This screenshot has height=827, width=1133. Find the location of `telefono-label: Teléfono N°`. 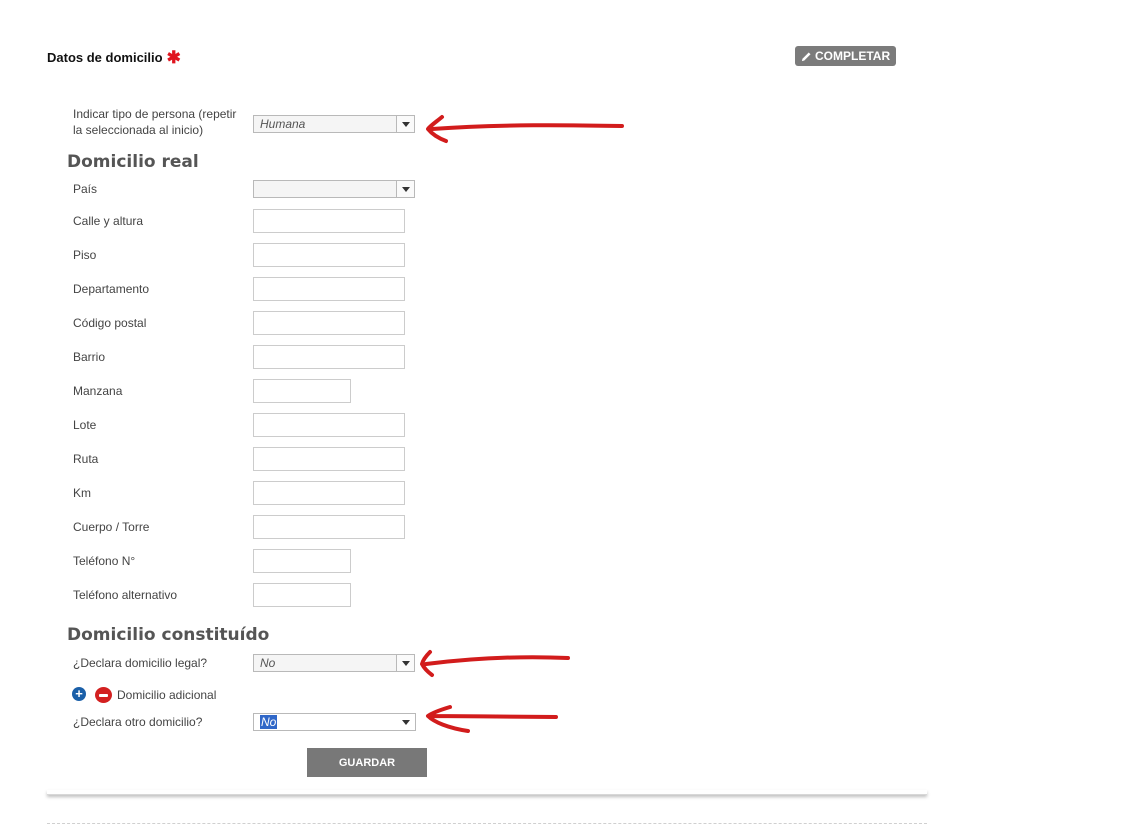

telefono-label: Teléfono N° is located at coordinates (104, 561).